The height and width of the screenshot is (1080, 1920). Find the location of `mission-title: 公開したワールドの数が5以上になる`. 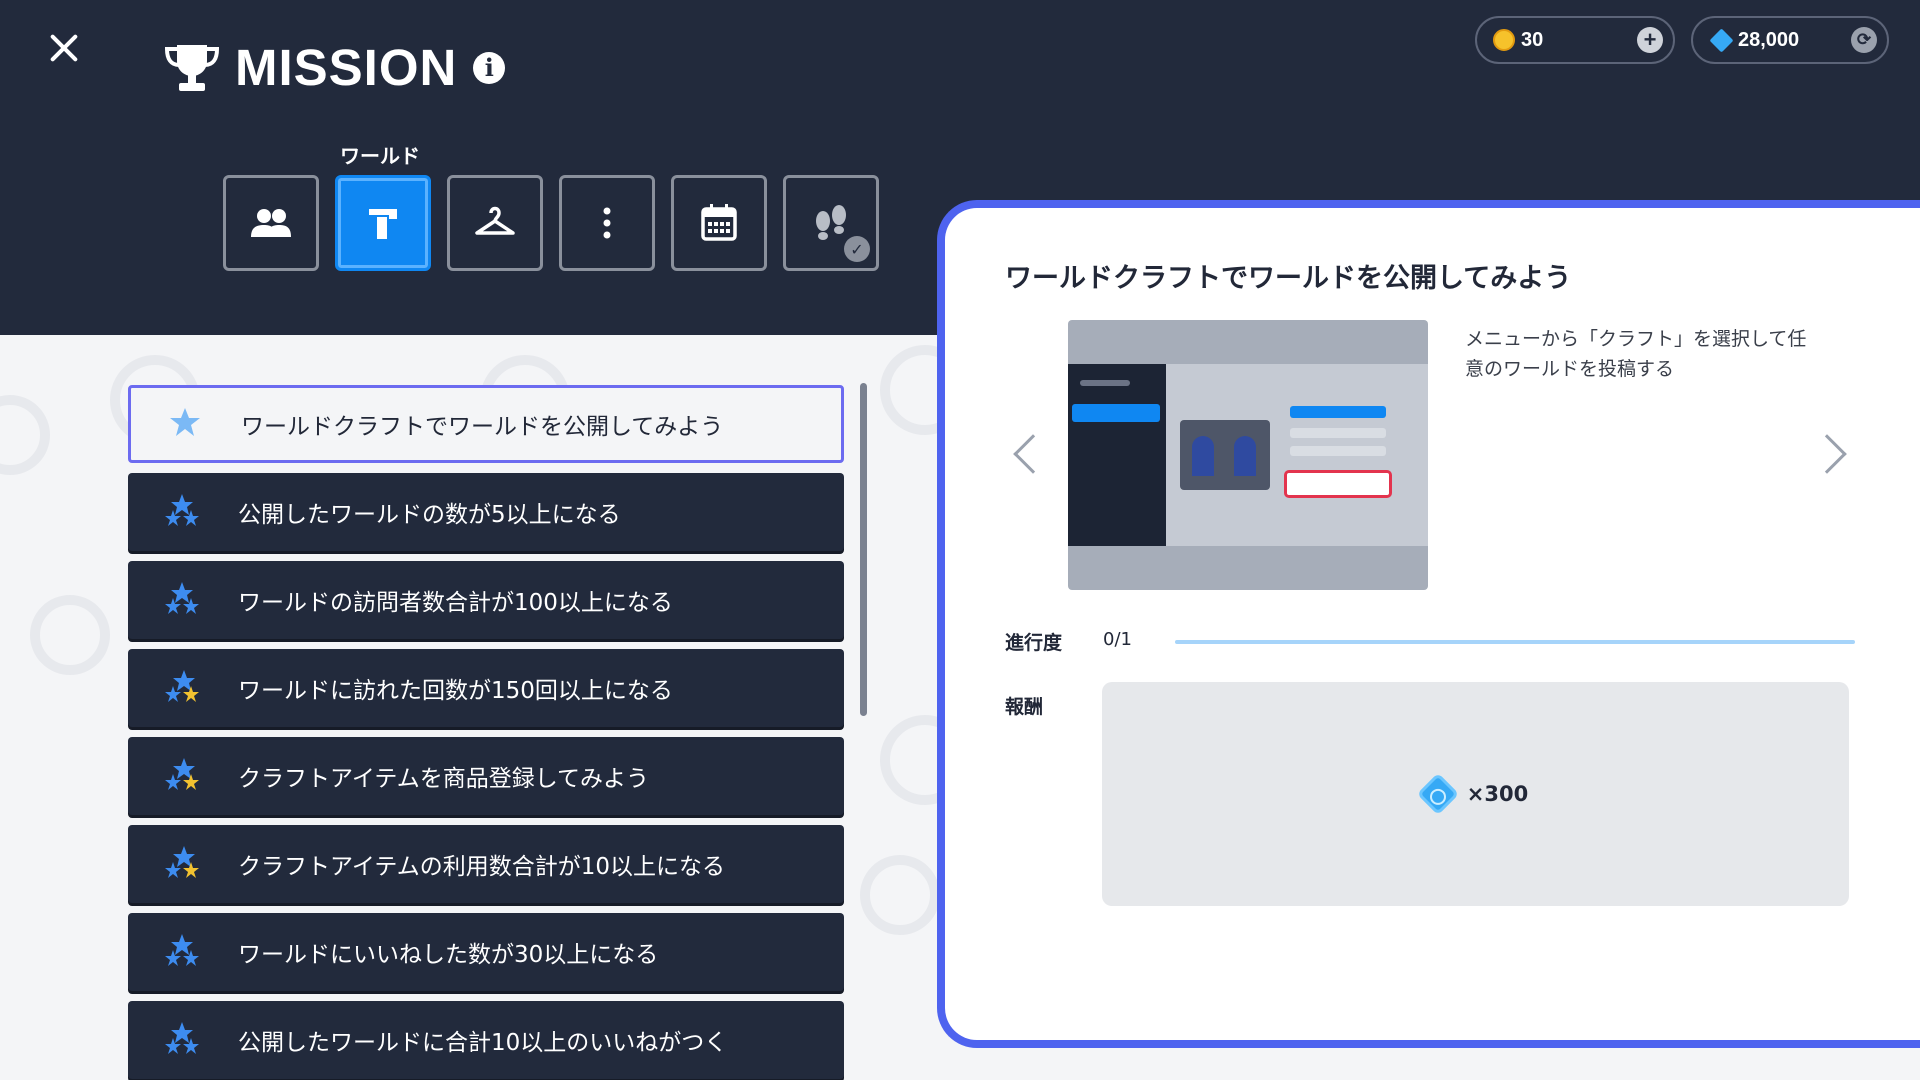

mission-title: 公開したワールドの数が5以上になる is located at coordinates (429, 515).